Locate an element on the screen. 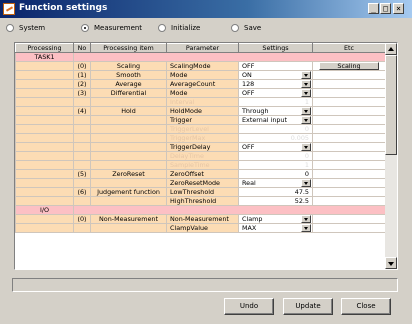  table-row: TriggerMax 0.005 is located at coordinates (200, 138).